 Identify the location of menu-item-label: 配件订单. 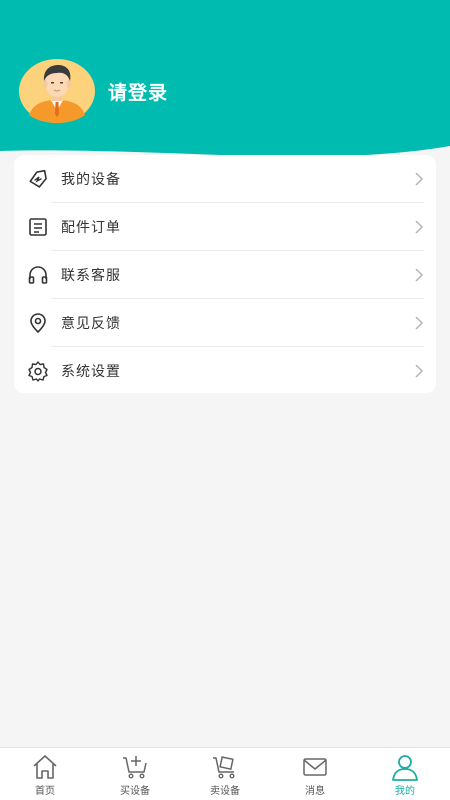
(91, 228).